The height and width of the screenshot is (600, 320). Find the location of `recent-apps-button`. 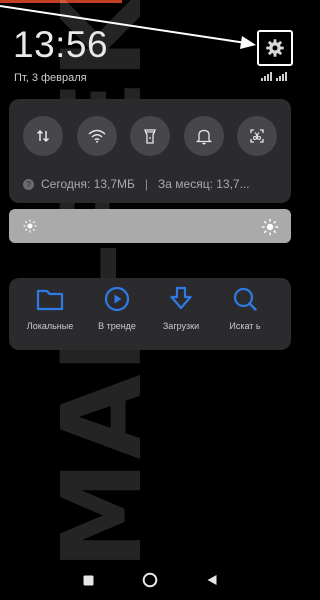

recent-apps-button is located at coordinates (88, 580).